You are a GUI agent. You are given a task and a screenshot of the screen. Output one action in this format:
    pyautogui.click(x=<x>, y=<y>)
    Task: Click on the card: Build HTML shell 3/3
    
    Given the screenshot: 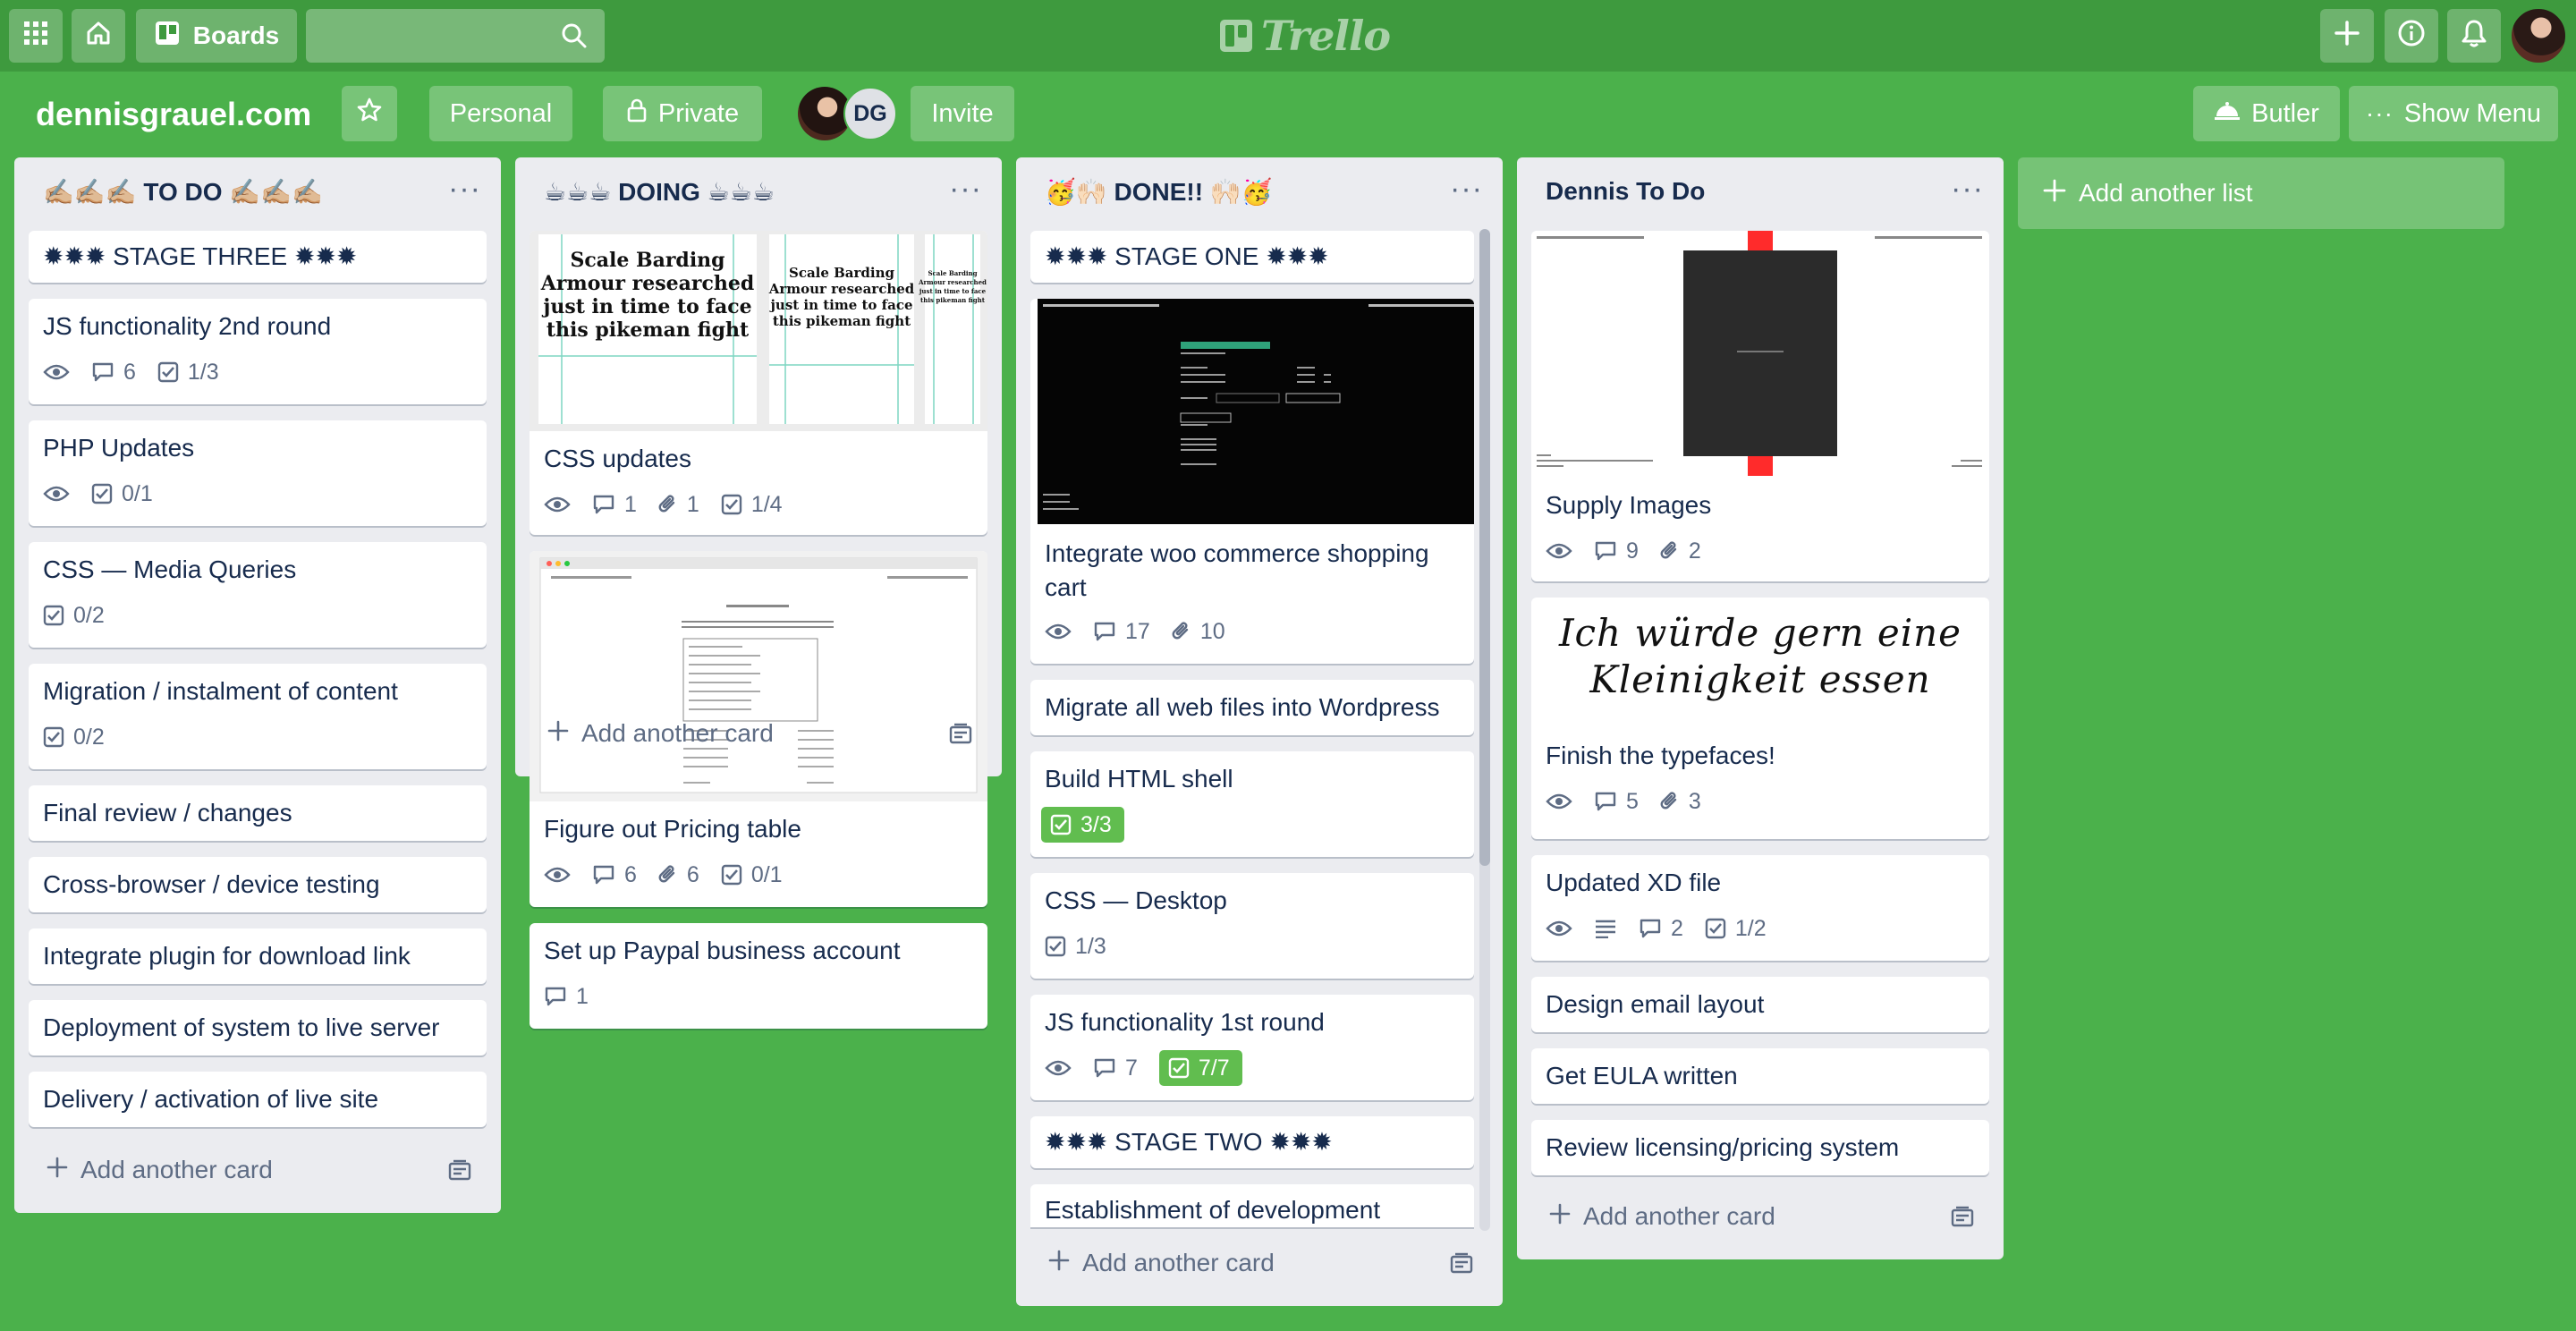 What is the action you would take?
    pyautogui.click(x=1252, y=804)
    